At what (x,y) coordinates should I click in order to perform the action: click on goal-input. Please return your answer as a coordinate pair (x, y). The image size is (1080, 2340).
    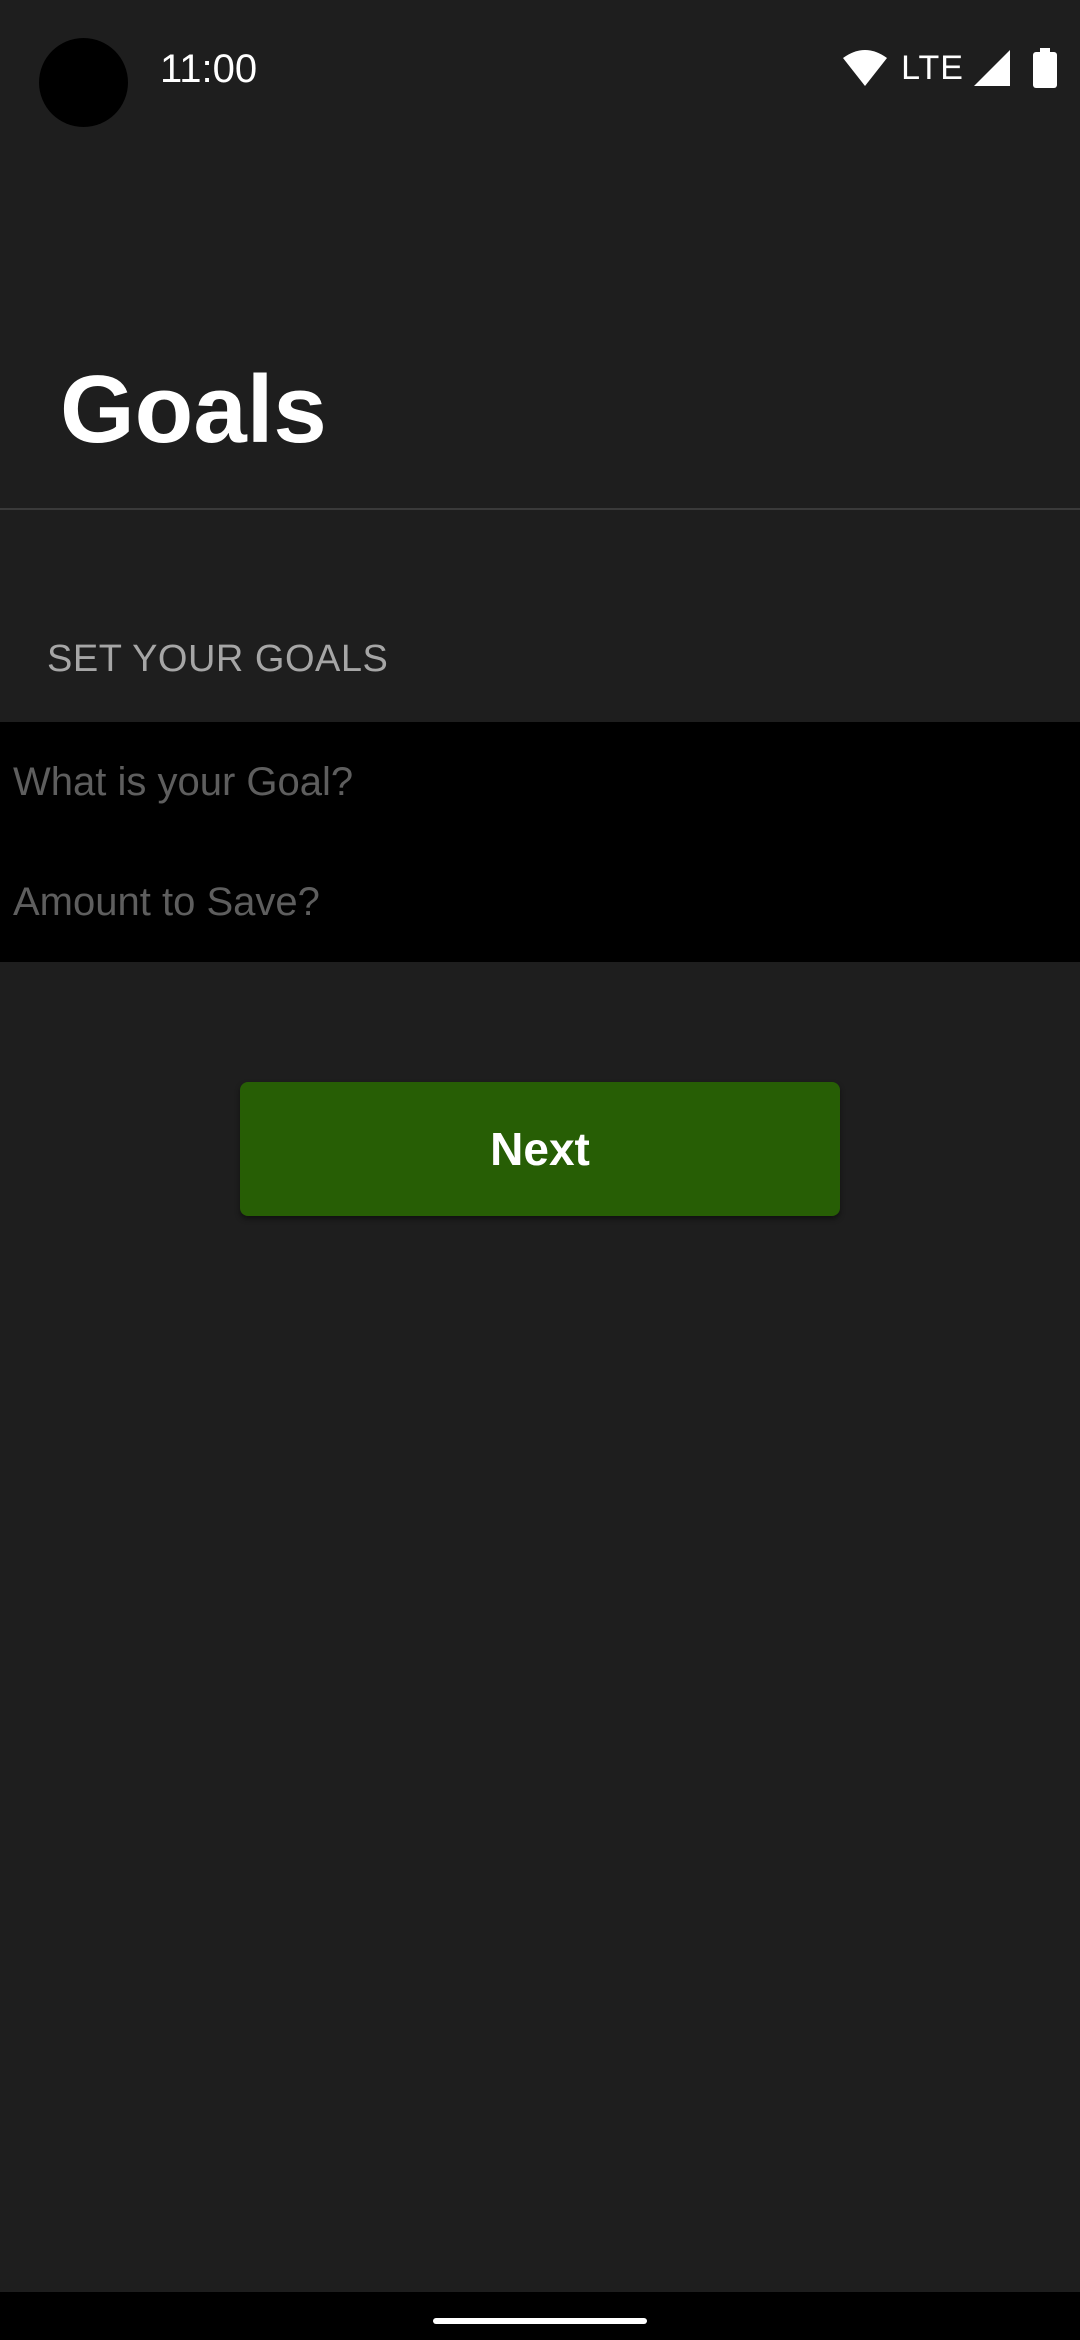
    Looking at the image, I should click on (540, 782).